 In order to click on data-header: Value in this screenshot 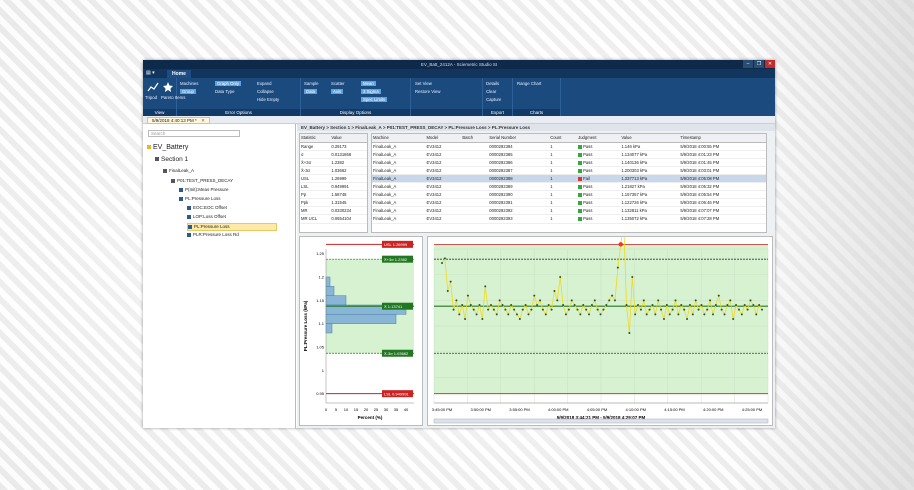, I will do `click(650, 138)`.